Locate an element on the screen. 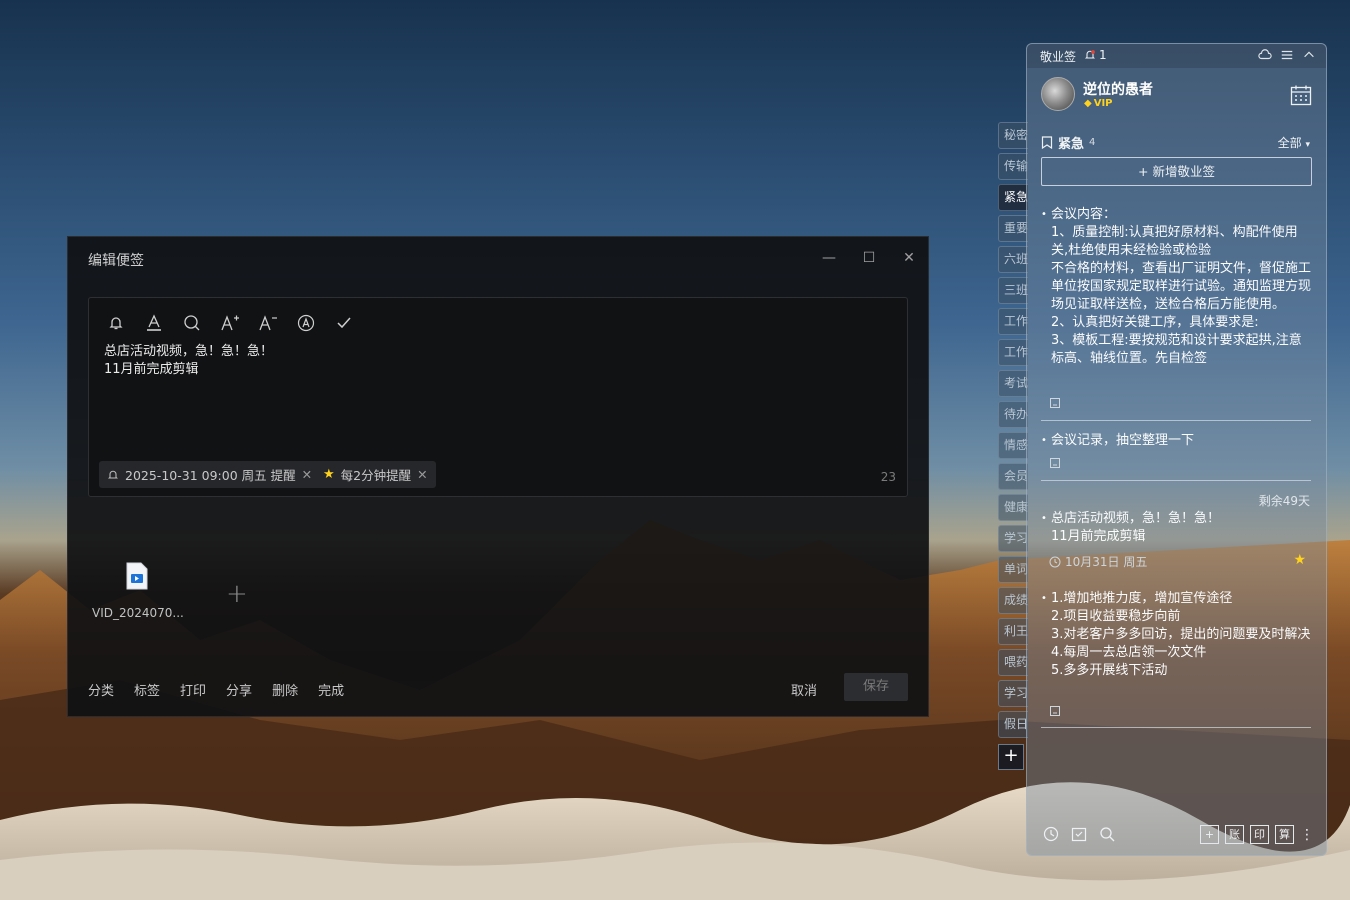 The height and width of the screenshot is (900, 1350). category-title: 紧急 is located at coordinates (1071, 144).